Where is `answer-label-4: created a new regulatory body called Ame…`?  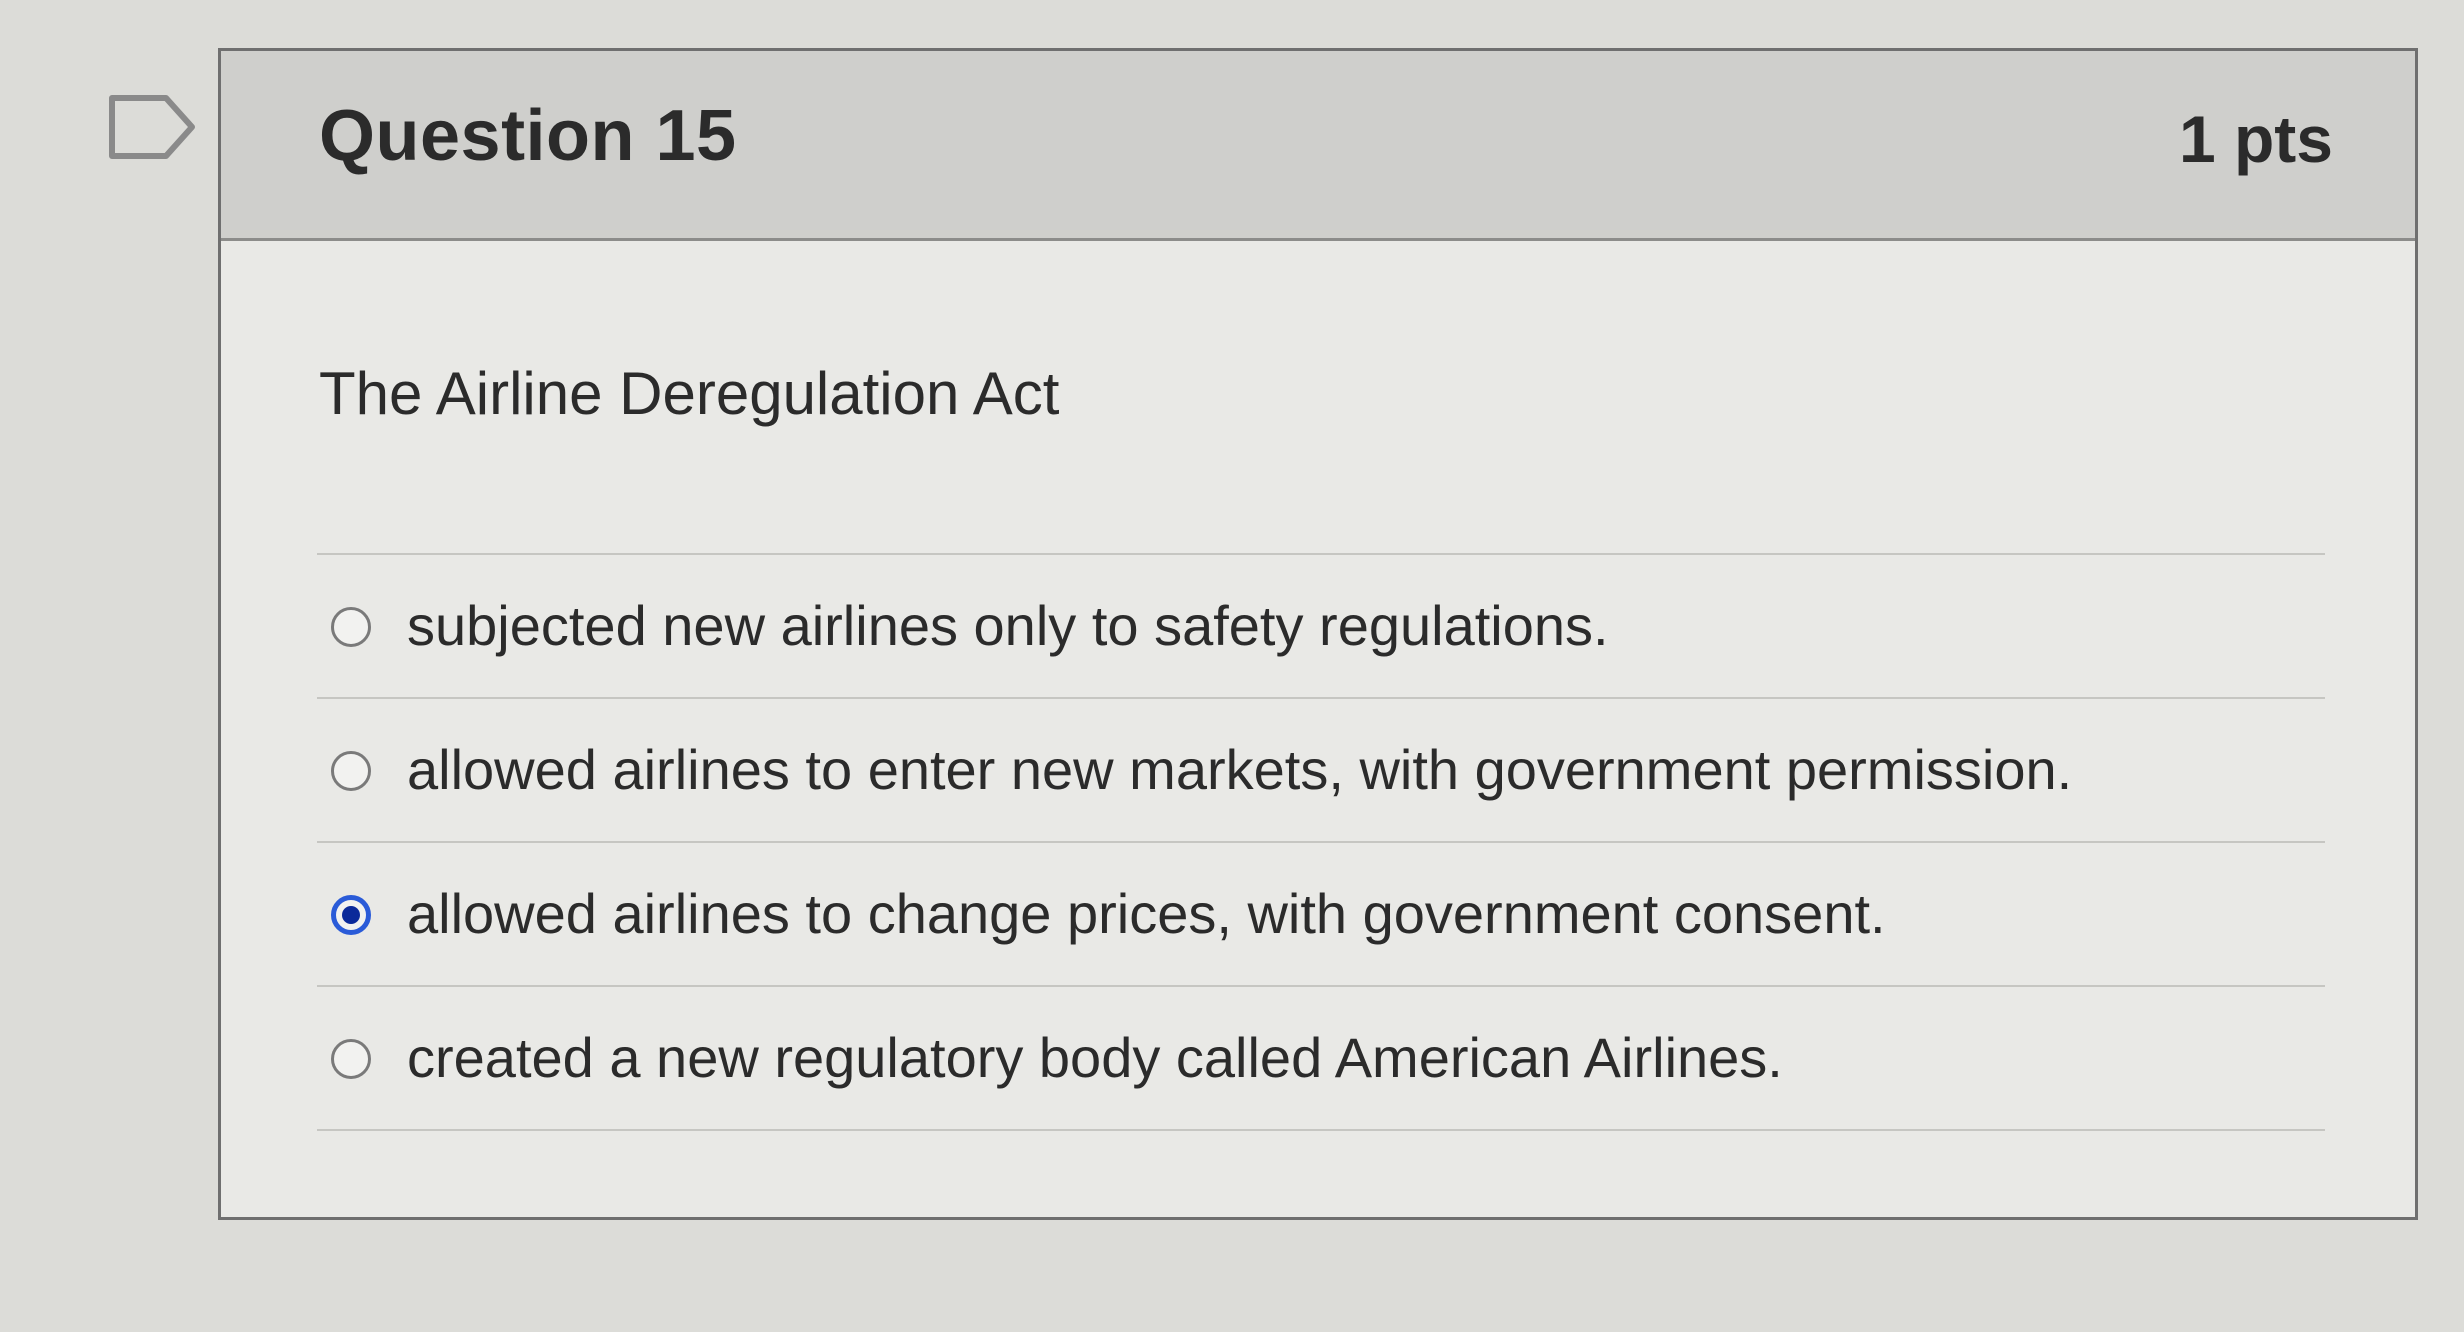 answer-label-4: created a new regulatory body called Ame… is located at coordinates (1095, 1057).